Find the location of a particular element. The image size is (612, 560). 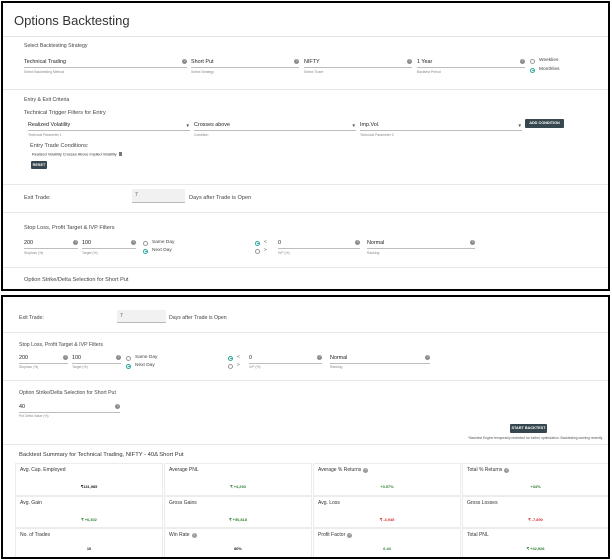

card-label: Gross Losses is located at coordinates (482, 503).